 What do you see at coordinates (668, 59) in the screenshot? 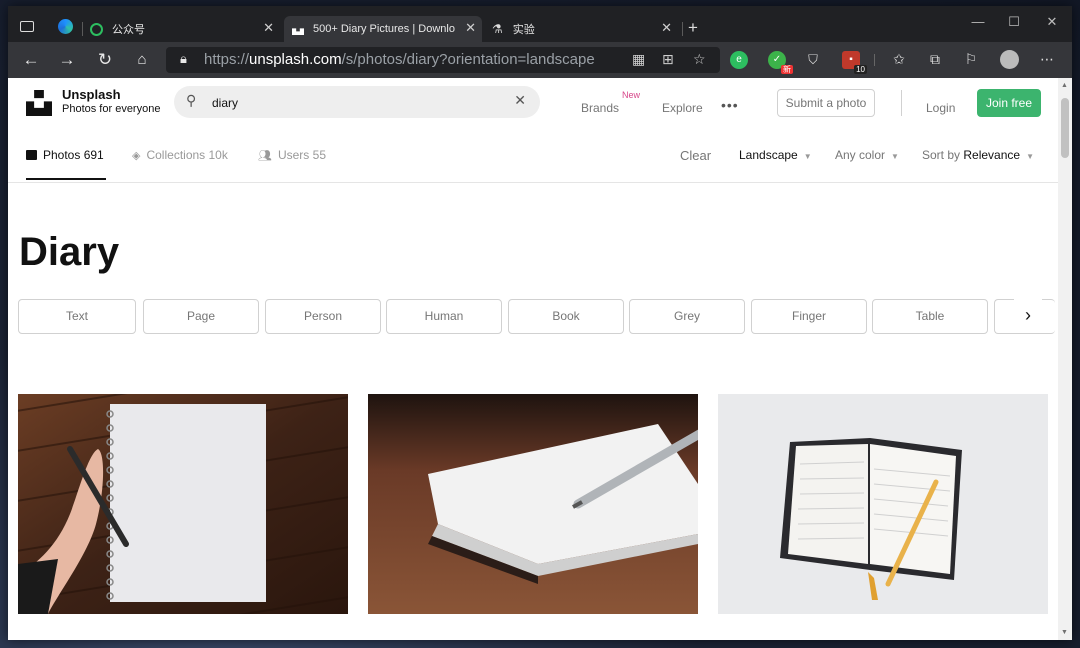
I see `qr-icon: ⊞` at bounding box center [668, 59].